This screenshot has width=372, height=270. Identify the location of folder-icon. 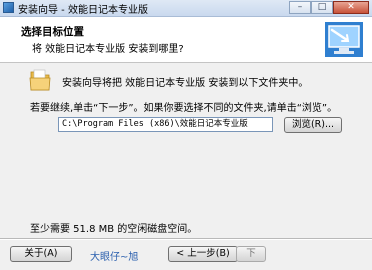
(40, 80).